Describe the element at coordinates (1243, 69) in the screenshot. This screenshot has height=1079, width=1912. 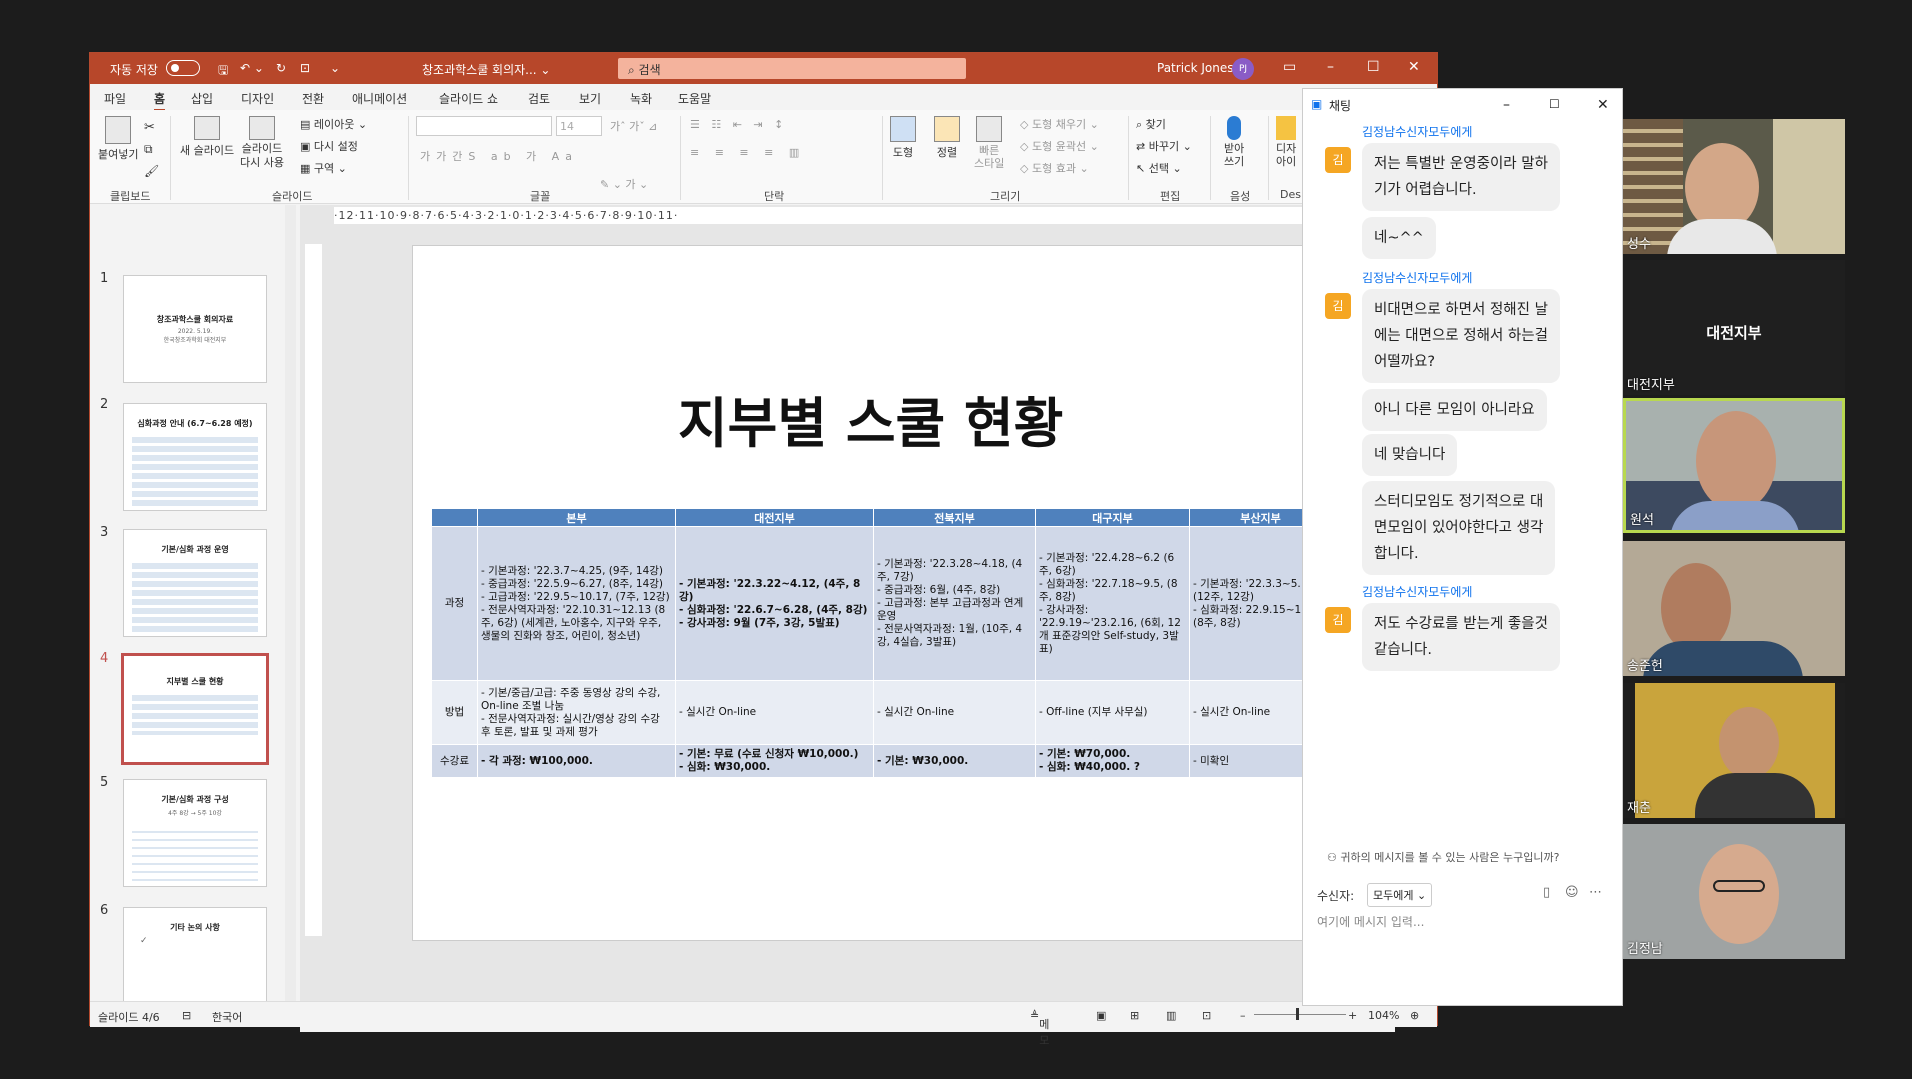
I see `user-avatar: PJ` at that location.